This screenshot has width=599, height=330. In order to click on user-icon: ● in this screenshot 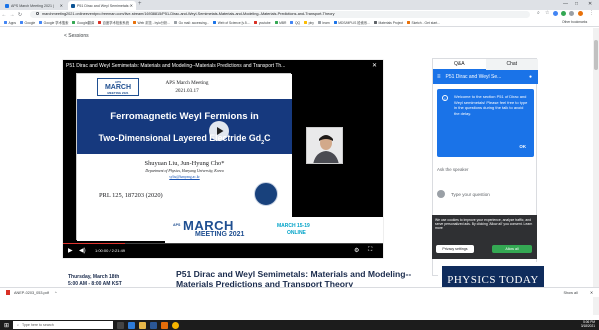, I will do `click(530, 77)`.